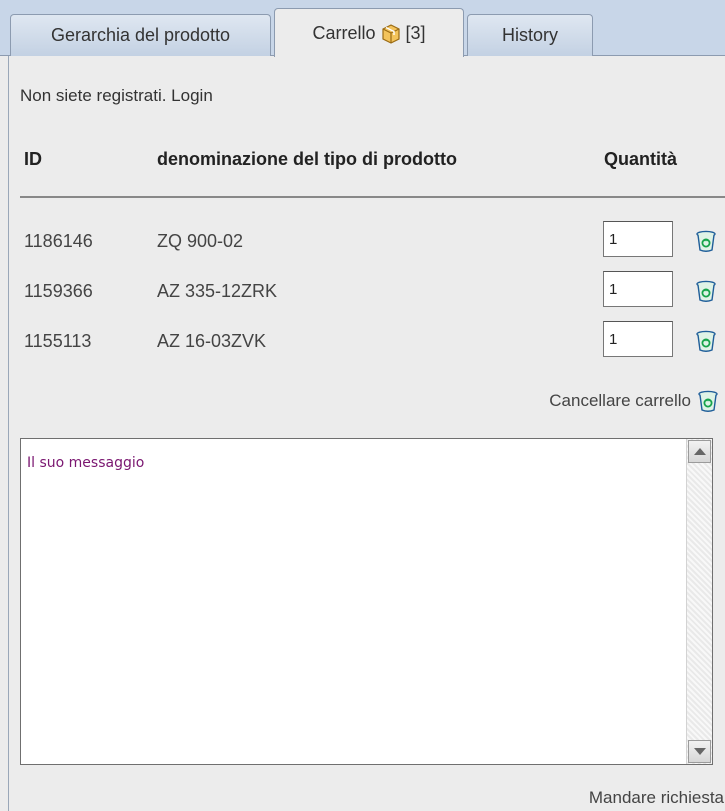 Image resolution: width=725 pixels, height=811 pixels. I want to click on tab-label: Gerarchia del prodotto, so click(140, 35).